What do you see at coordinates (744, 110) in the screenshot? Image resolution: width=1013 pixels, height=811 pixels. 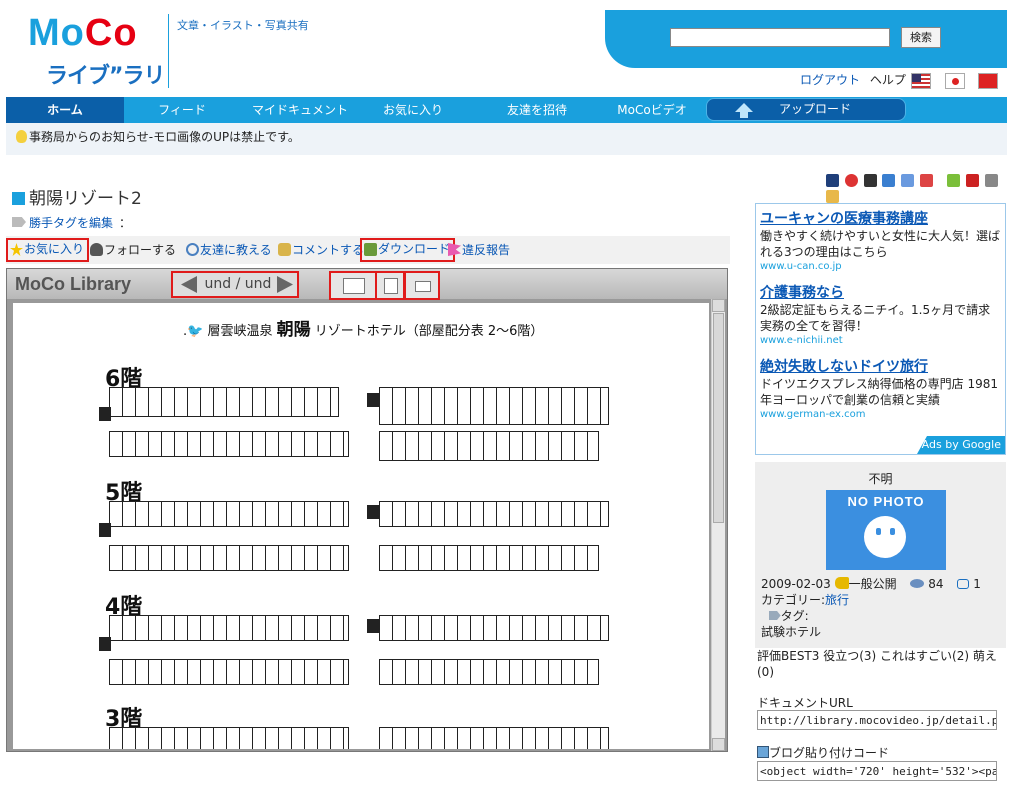 I see `upload-arrow-icon` at bounding box center [744, 110].